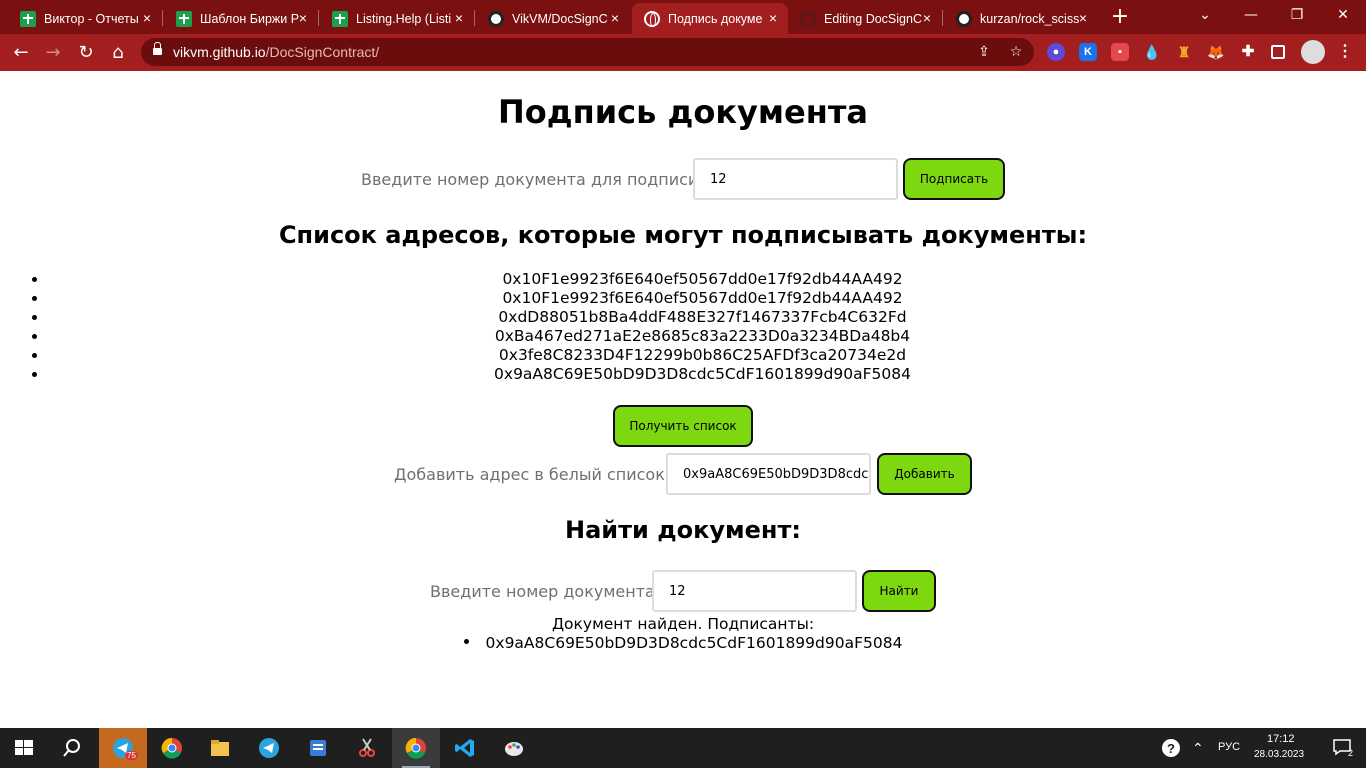 The height and width of the screenshot is (768, 1366). What do you see at coordinates (1342, 748) in the screenshot?
I see `notification-center: 2` at bounding box center [1342, 748].